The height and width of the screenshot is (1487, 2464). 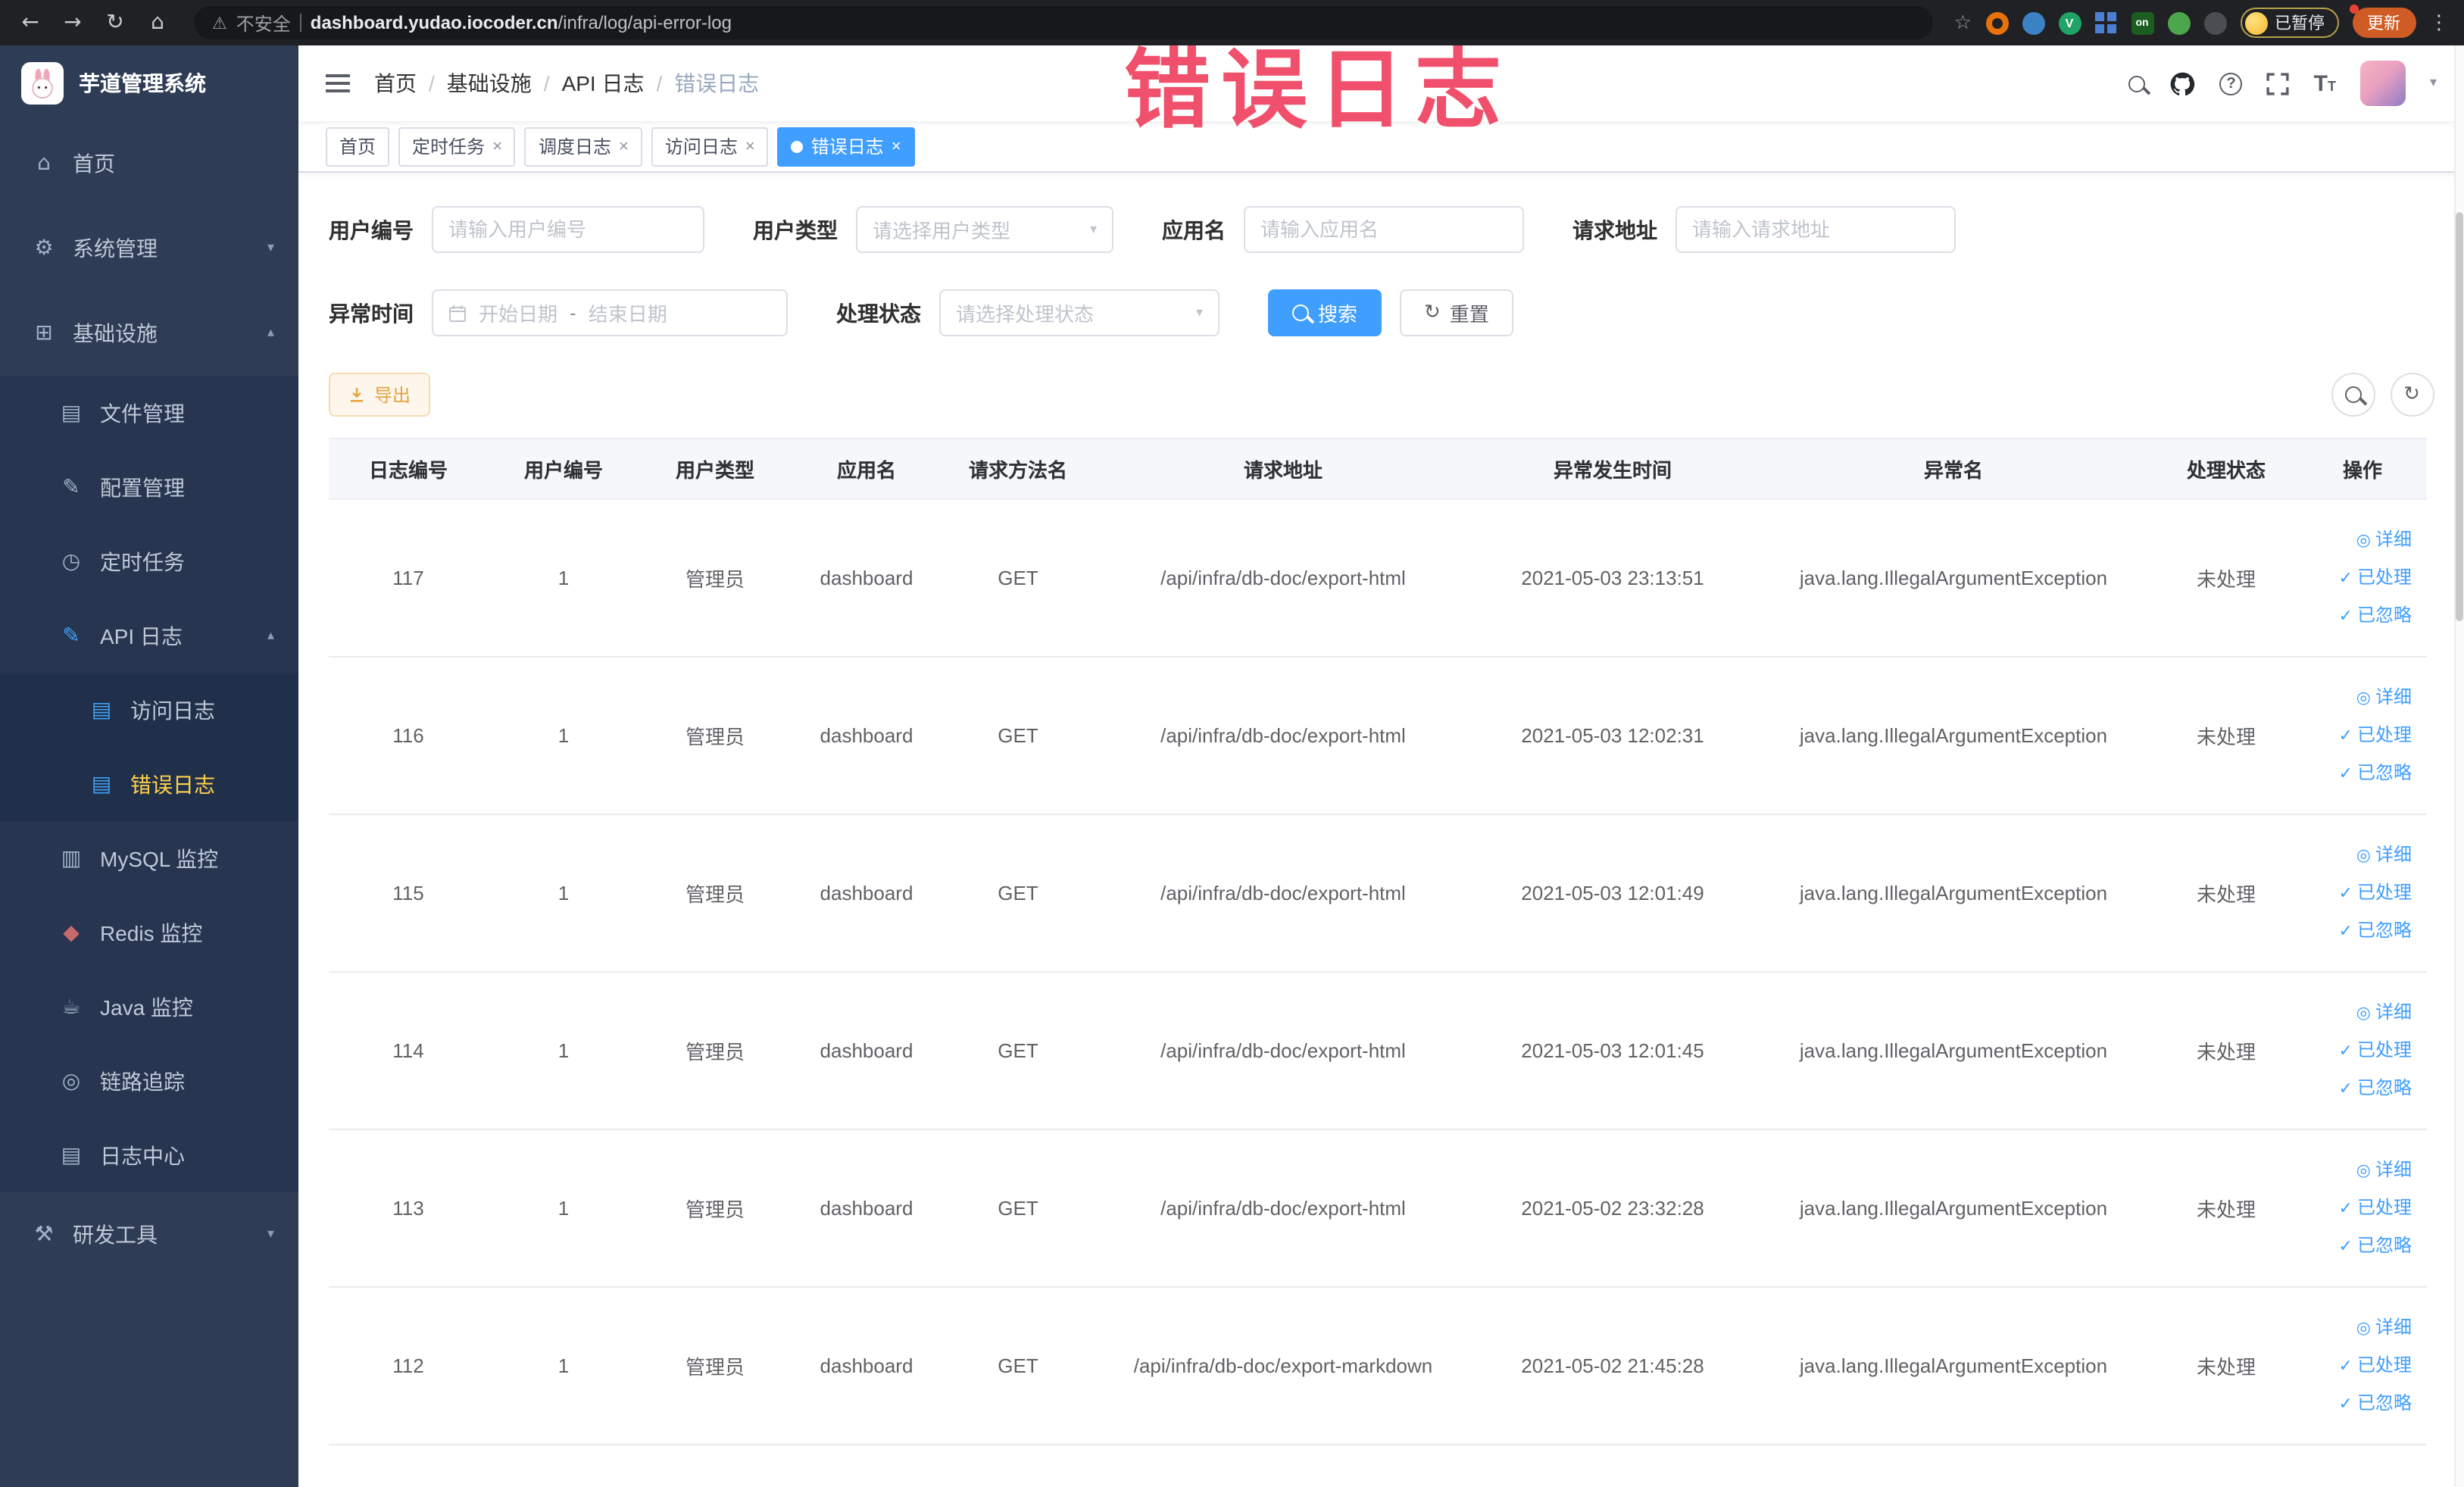 I want to click on sidebar-item-config-mgmt: ✎ 配置管理, so click(x=149, y=487).